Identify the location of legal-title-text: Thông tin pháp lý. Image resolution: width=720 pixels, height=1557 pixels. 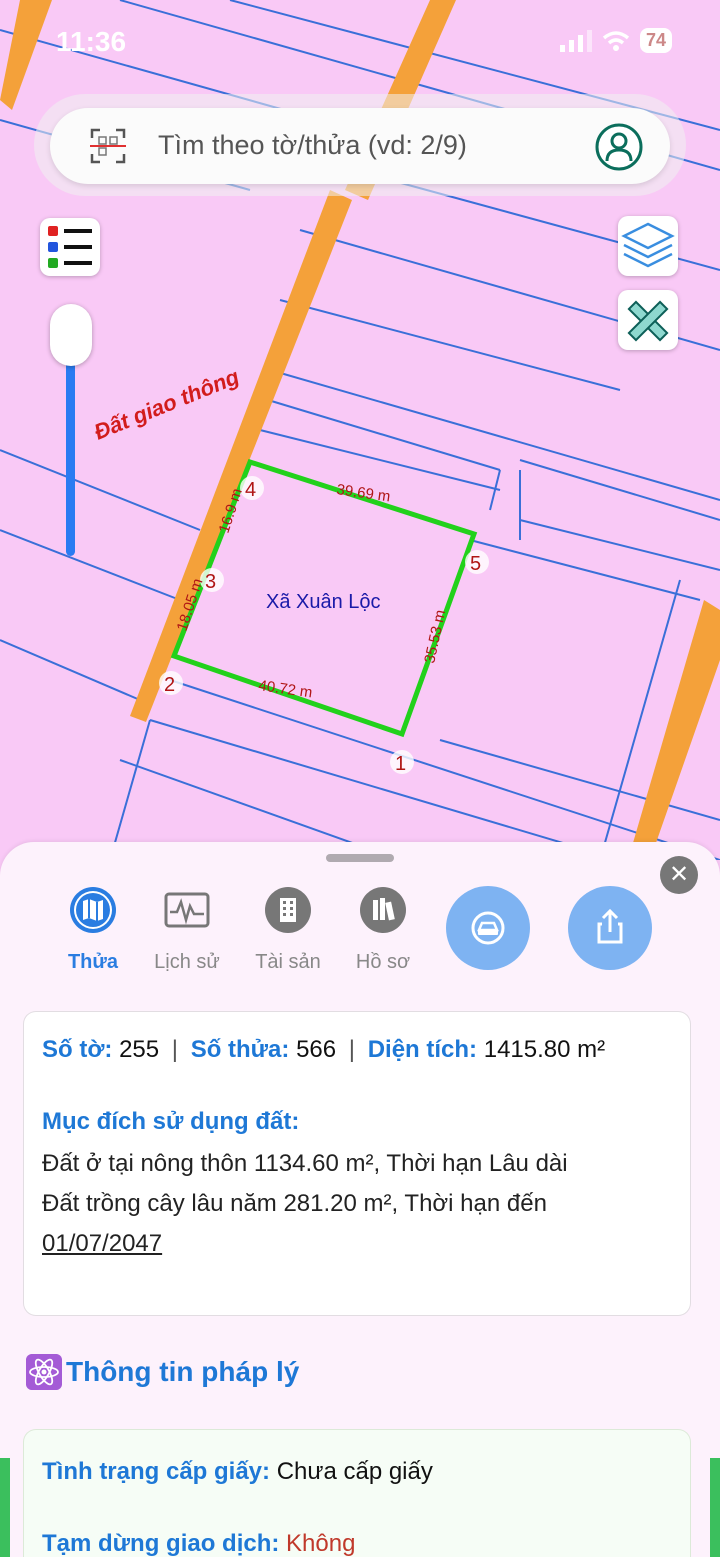
(183, 1371).